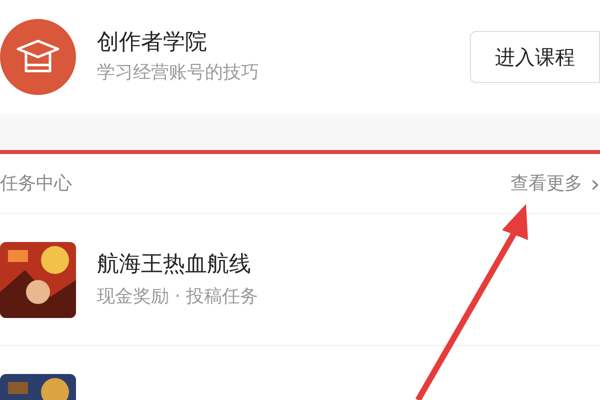 The height and width of the screenshot is (400, 600). What do you see at coordinates (178, 73) in the screenshot?
I see `academy-subtitle: 学习经营账号的技巧` at bounding box center [178, 73].